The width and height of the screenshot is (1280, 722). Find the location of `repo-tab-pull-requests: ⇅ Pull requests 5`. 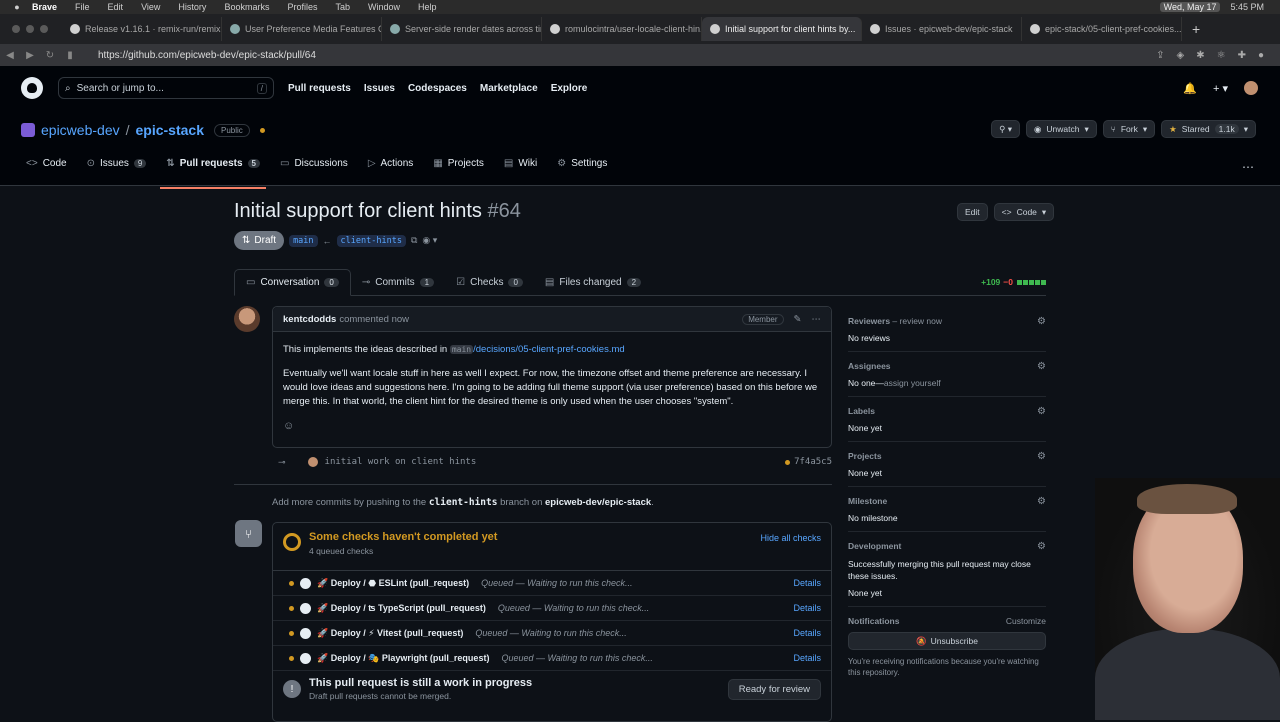

repo-tab-pull-requests: ⇅ Pull requests 5 is located at coordinates (213, 173).